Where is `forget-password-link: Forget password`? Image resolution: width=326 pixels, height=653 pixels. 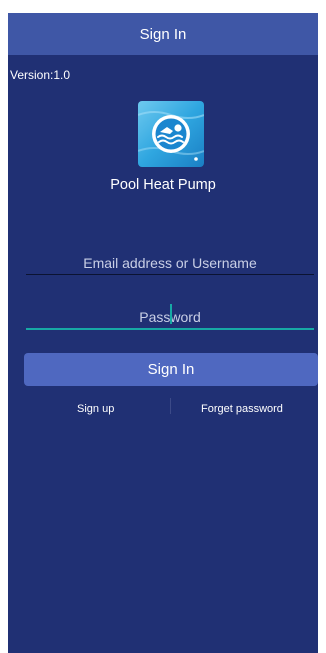
forget-password-link: Forget password is located at coordinates (242, 409).